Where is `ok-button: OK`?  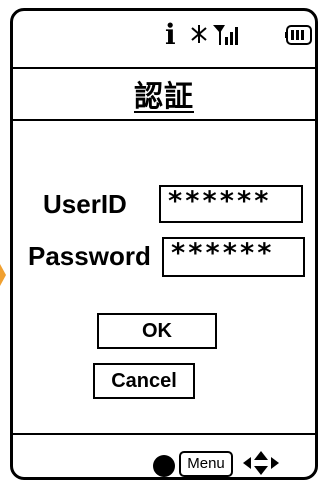
ok-button: OK is located at coordinates (157, 331).